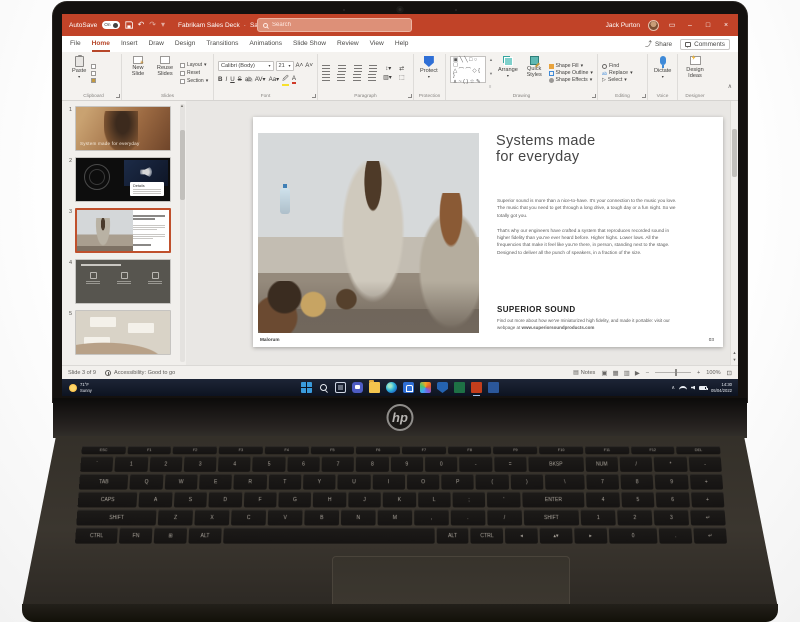 Image resolution: width=800 pixels, height=622 pixels. I want to click on copy-button, so click(94, 73).